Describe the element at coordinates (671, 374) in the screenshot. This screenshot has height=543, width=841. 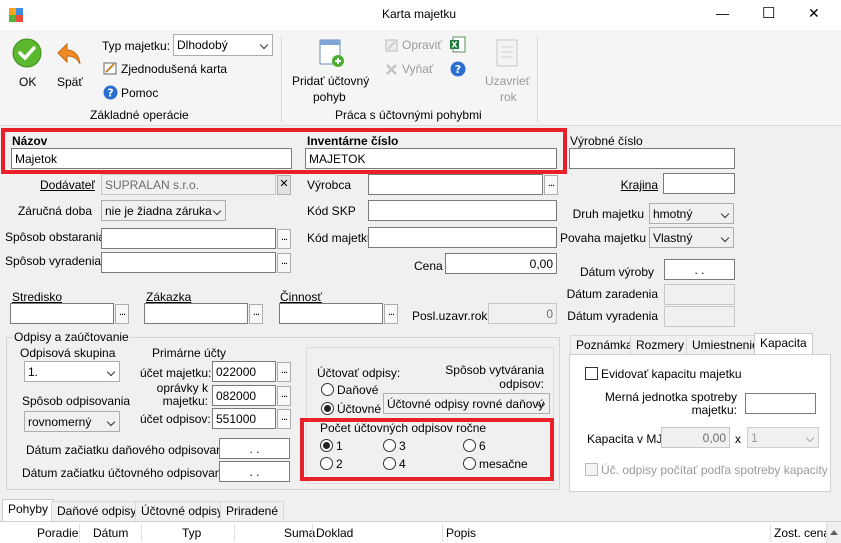
I see `eval-capacity-label: Evidovať kapacitu majetku` at that location.